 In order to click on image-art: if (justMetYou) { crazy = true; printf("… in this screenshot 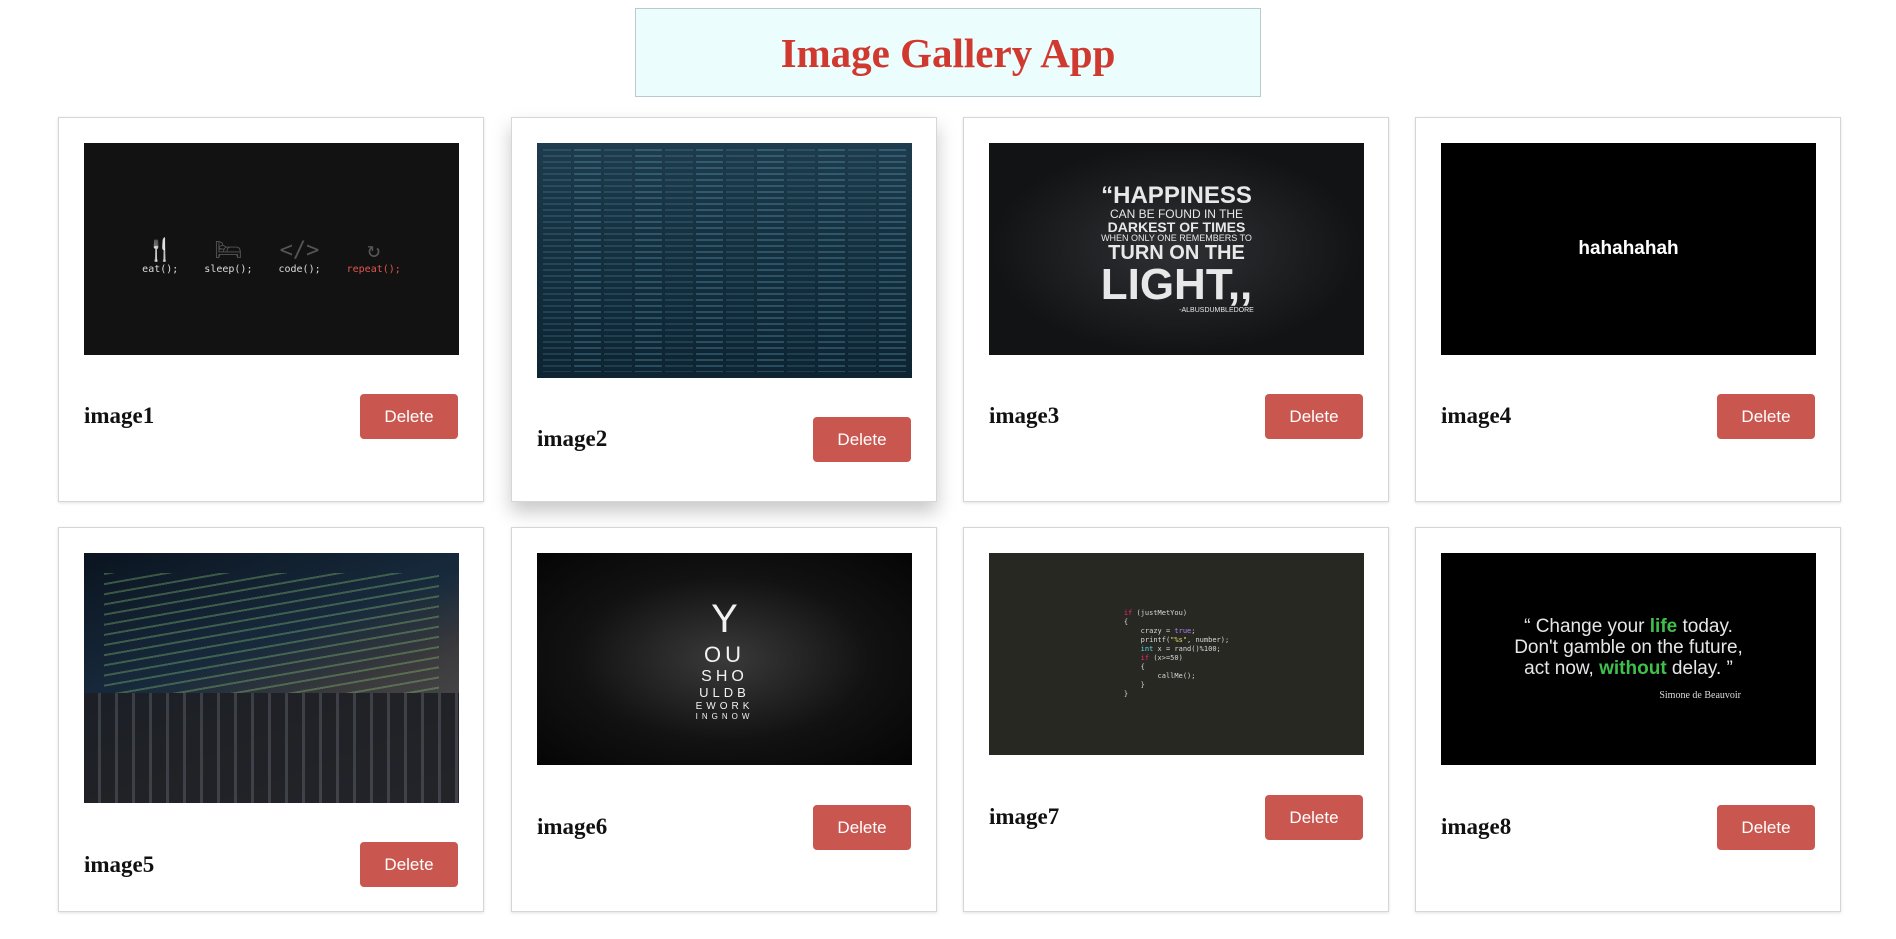, I will do `click(1176, 653)`.